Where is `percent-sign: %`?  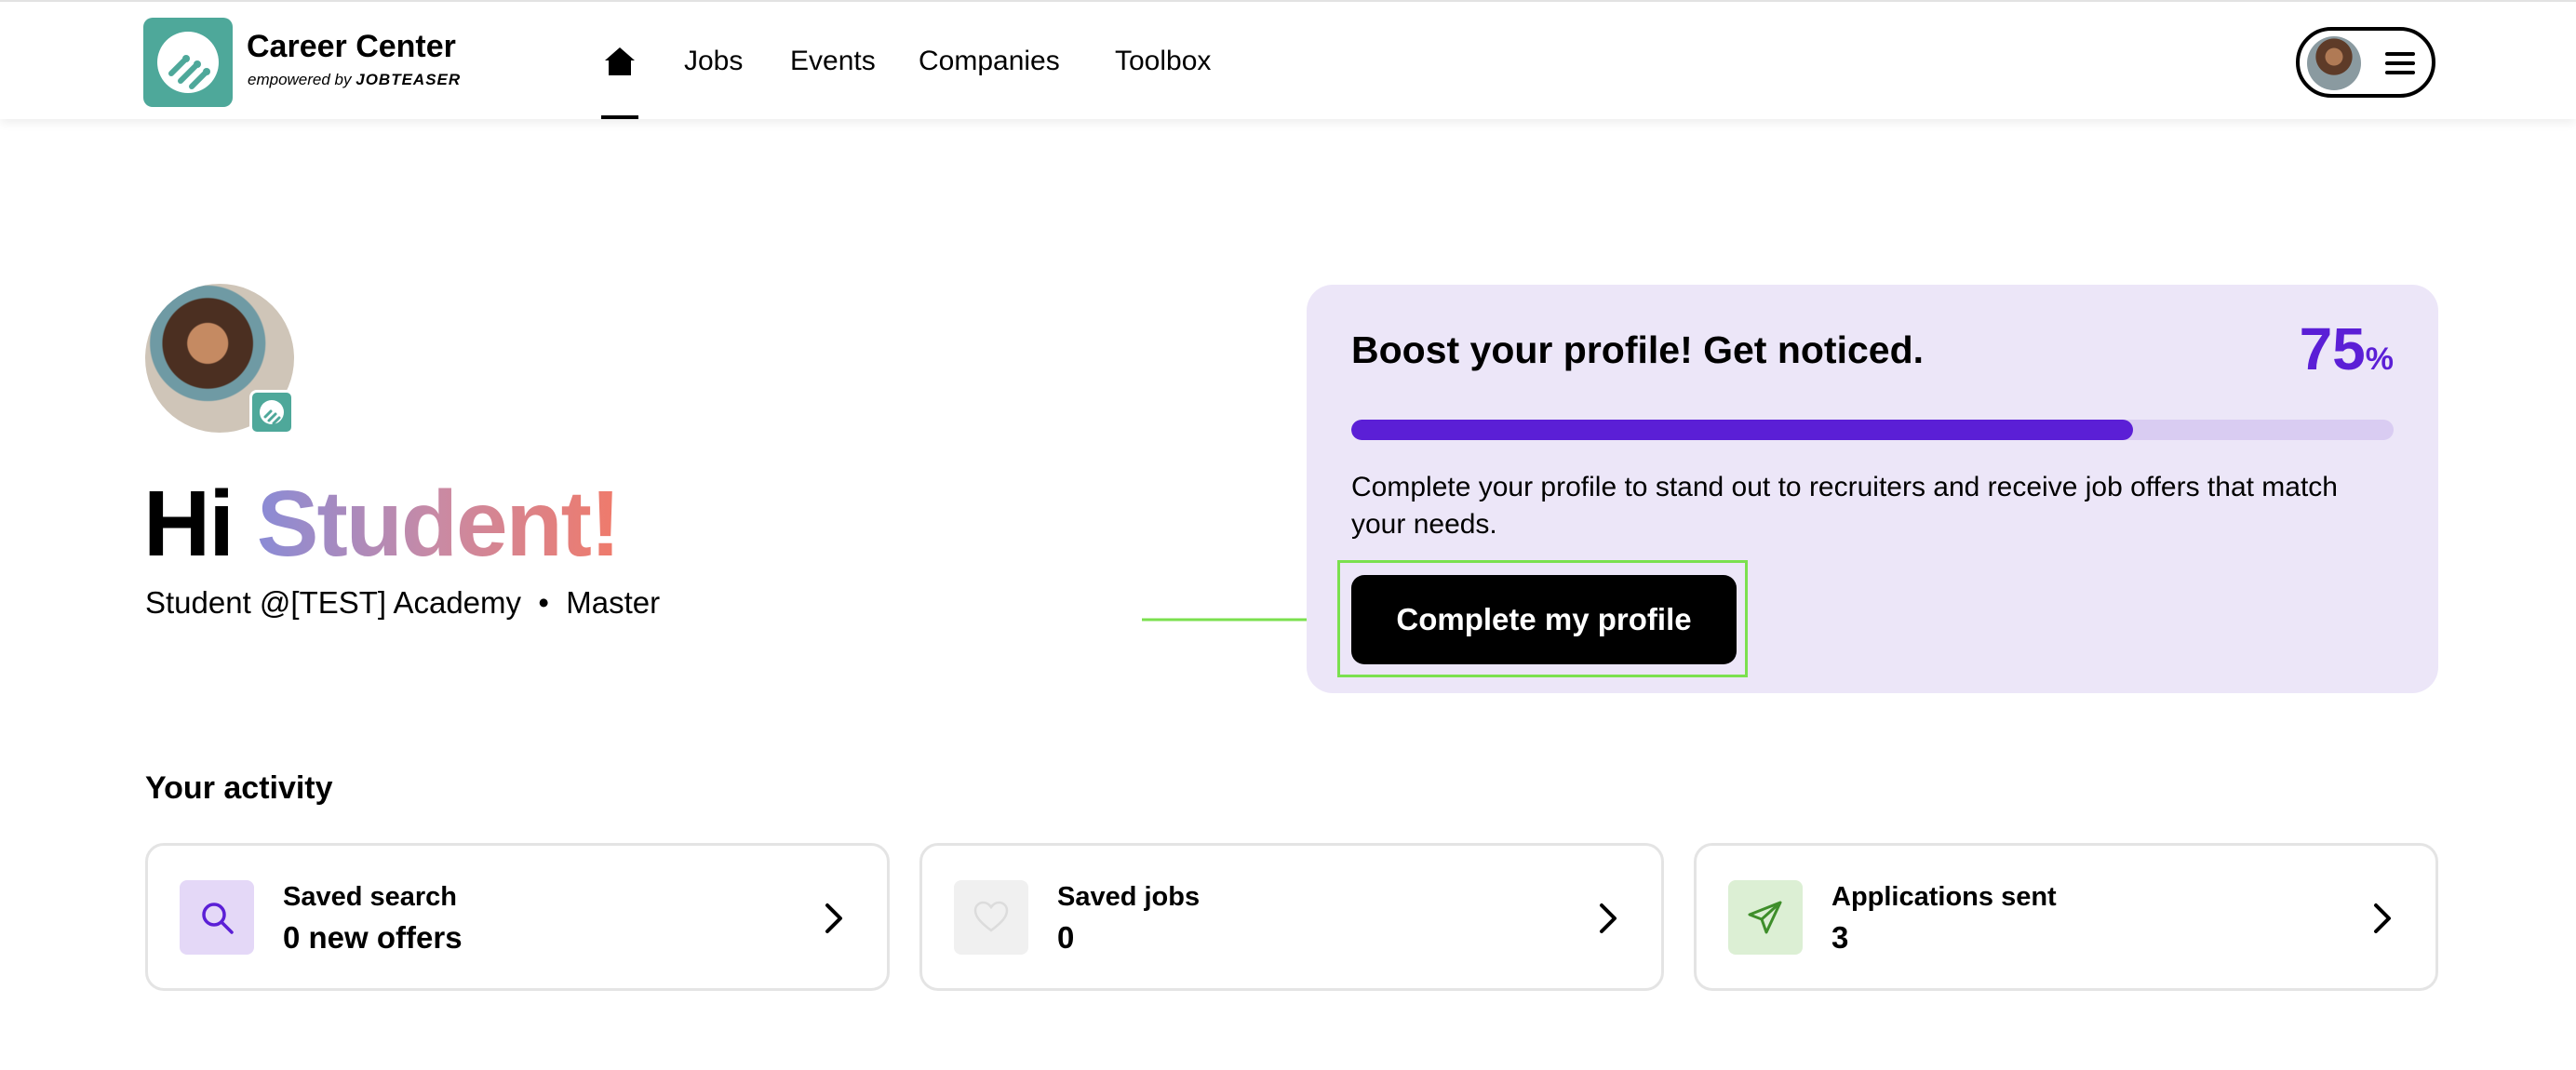 percent-sign: % is located at coordinates (2379, 359).